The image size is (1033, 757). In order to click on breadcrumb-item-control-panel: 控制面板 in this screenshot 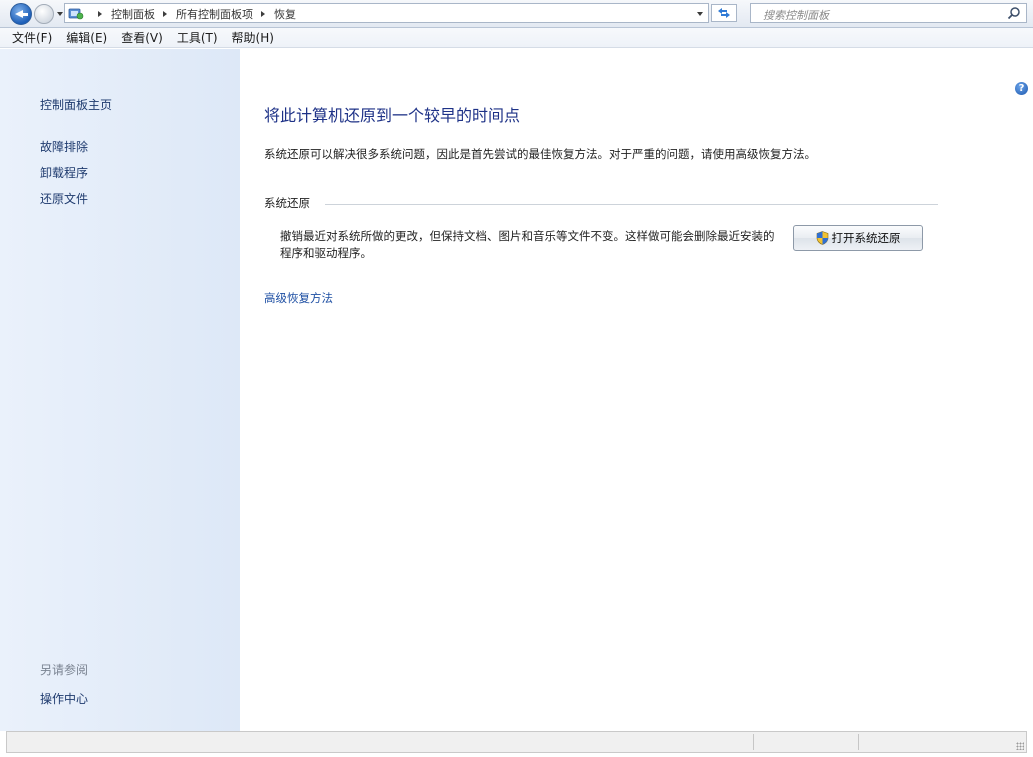, I will do `click(133, 14)`.